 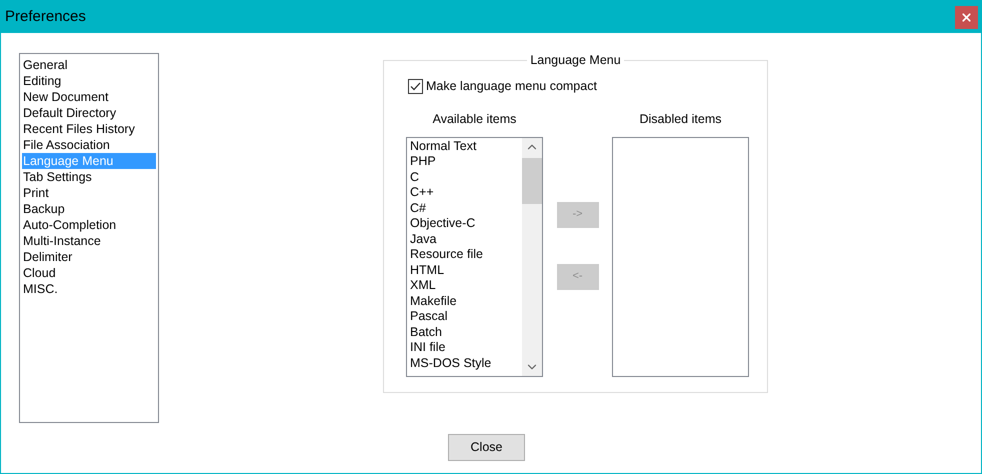 I want to click on list-item: Normal Text, so click(x=466, y=146).